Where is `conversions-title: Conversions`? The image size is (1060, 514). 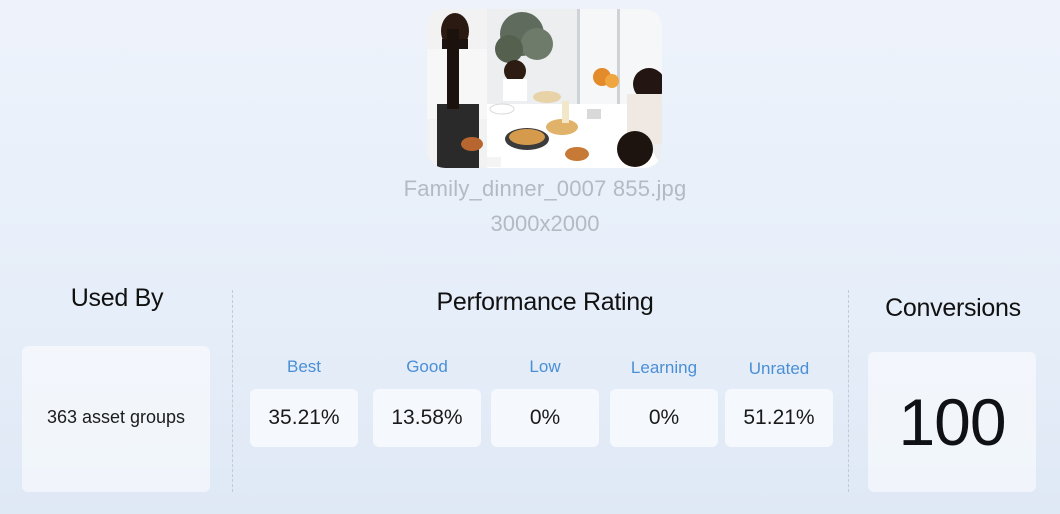
conversions-title: Conversions is located at coordinates (953, 308).